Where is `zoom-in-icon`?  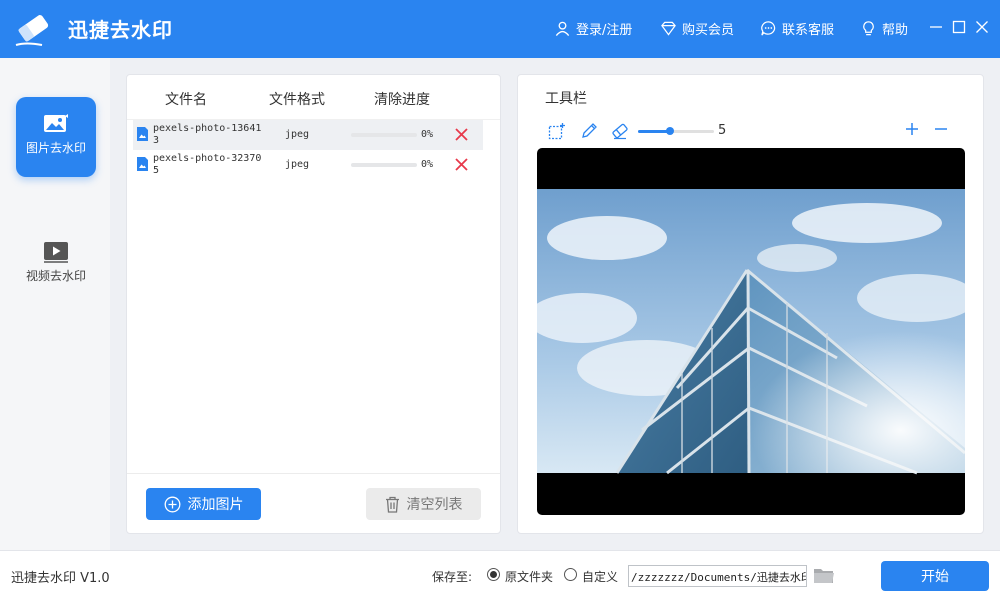 zoom-in-icon is located at coordinates (912, 129).